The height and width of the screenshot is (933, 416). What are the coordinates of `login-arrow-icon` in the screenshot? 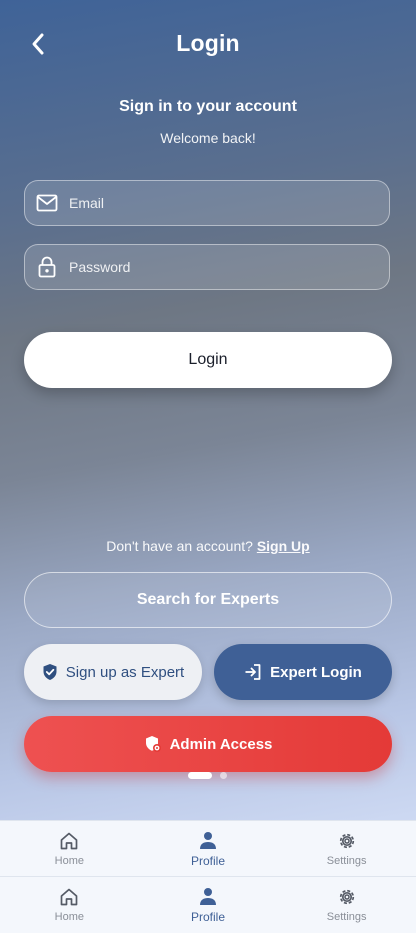 It's located at (253, 672).